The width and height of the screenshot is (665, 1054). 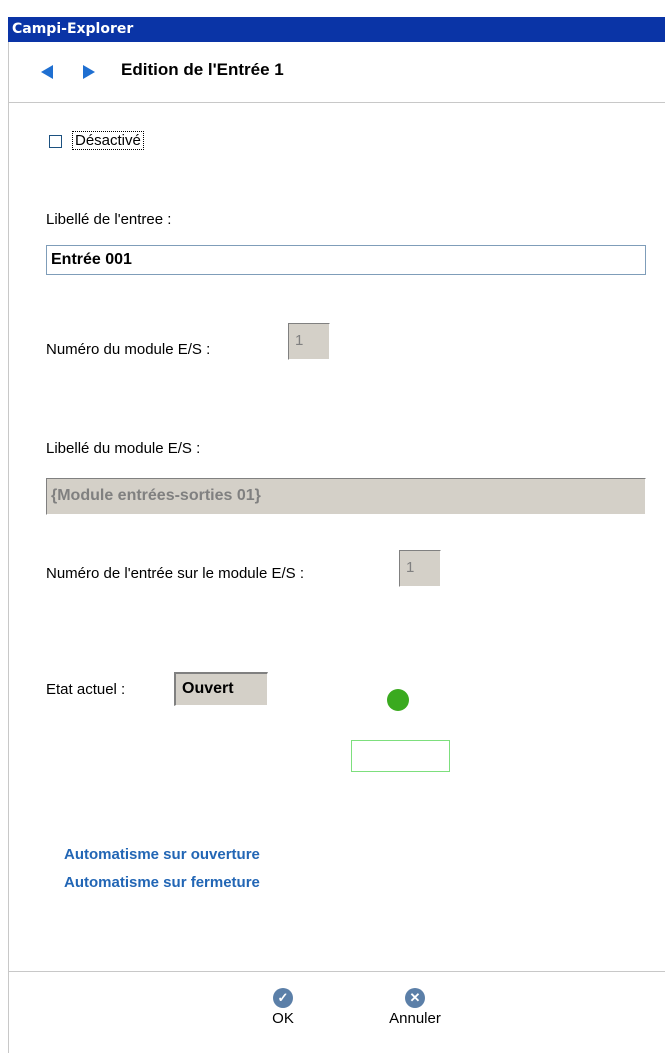 I want to click on module-number-caption: Numéro du module E/S :, so click(x=128, y=349).